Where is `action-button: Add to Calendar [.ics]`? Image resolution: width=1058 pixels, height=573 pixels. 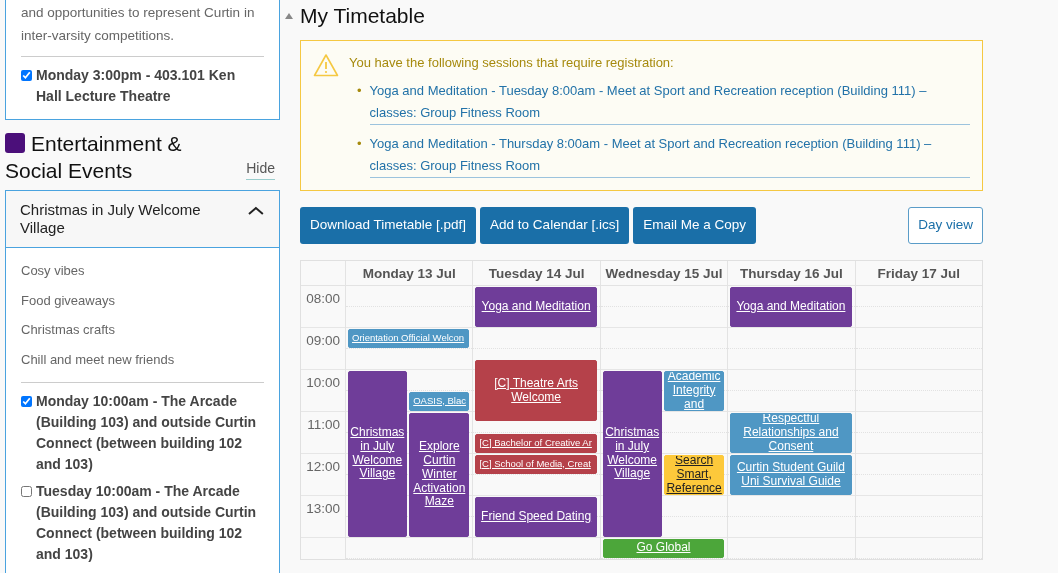 action-button: Add to Calendar [.ics] is located at coordinates (555, 225).